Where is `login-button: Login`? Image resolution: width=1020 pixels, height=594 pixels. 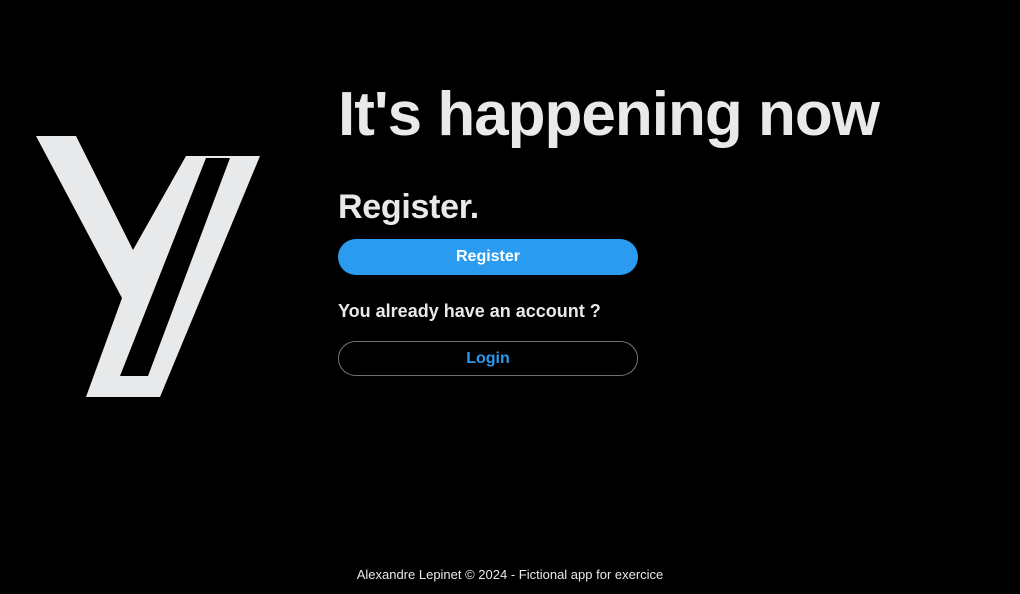 login-button: Login is located at coordinates (488, 358).